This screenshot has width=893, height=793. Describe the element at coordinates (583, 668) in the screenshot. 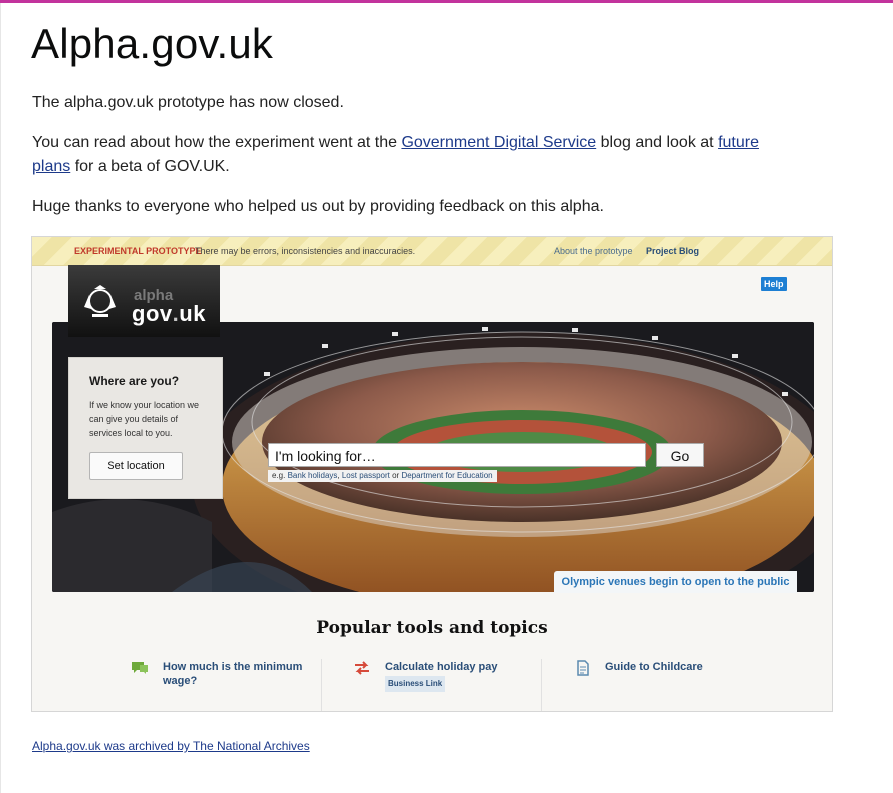

I see `document-icon` at that location.